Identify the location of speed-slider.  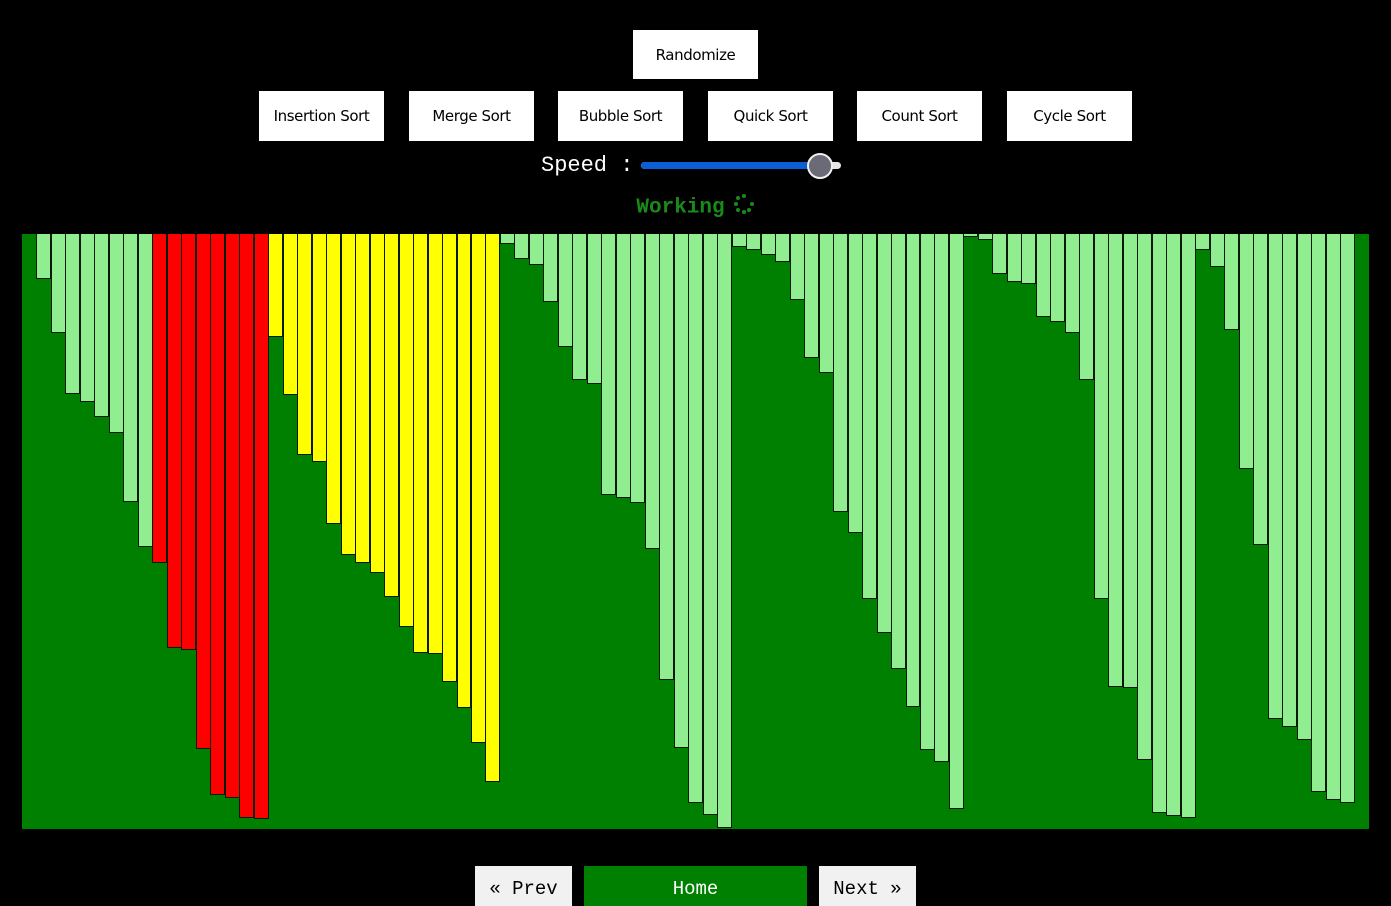
(741, 165).